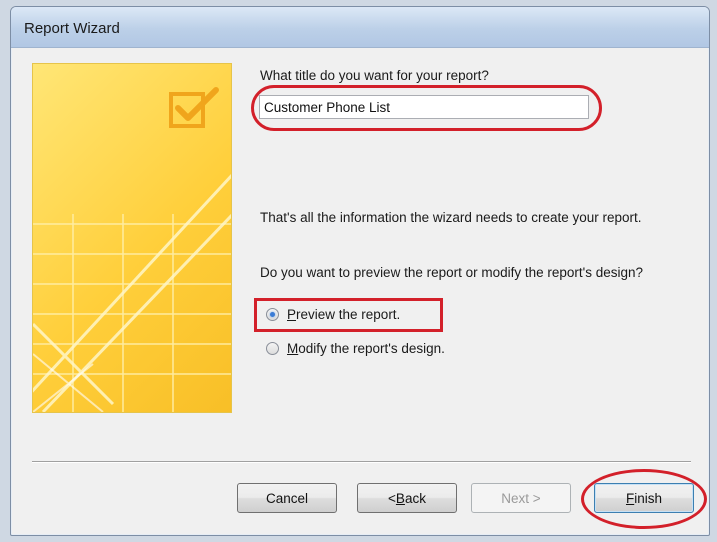 This screenshot has width=717, height=542. What do you see at coordinates (348, 315) in the screenshot?
I see `annotation-highlight-preview` at bounding box center [348, 315].